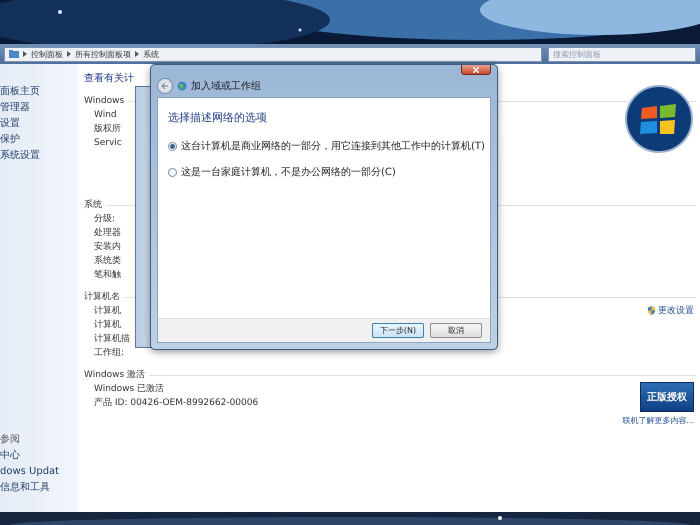  What do you see at coordinates (667, 397) in the screenshot?
I see `genuine-badge: 正版授权` at bounding box center [667, 397].